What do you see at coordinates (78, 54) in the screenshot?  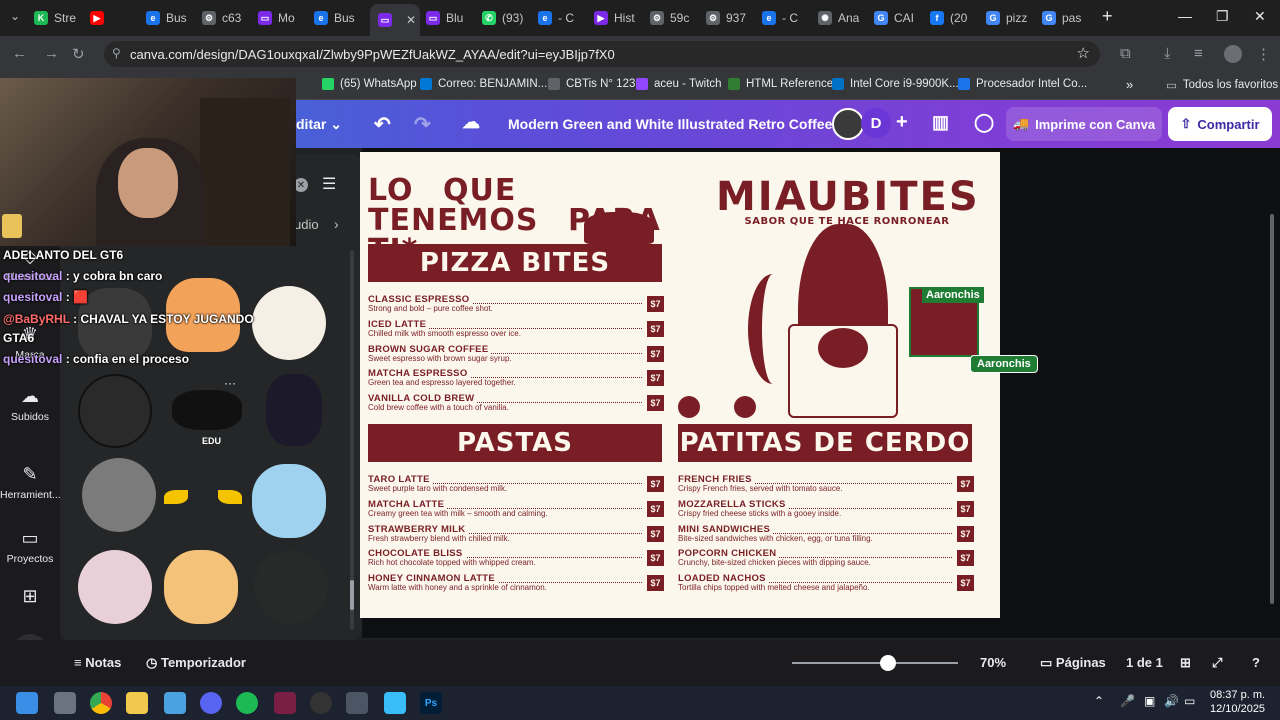 I see `reload-icon: ↻` at bounding box center [78, 54].